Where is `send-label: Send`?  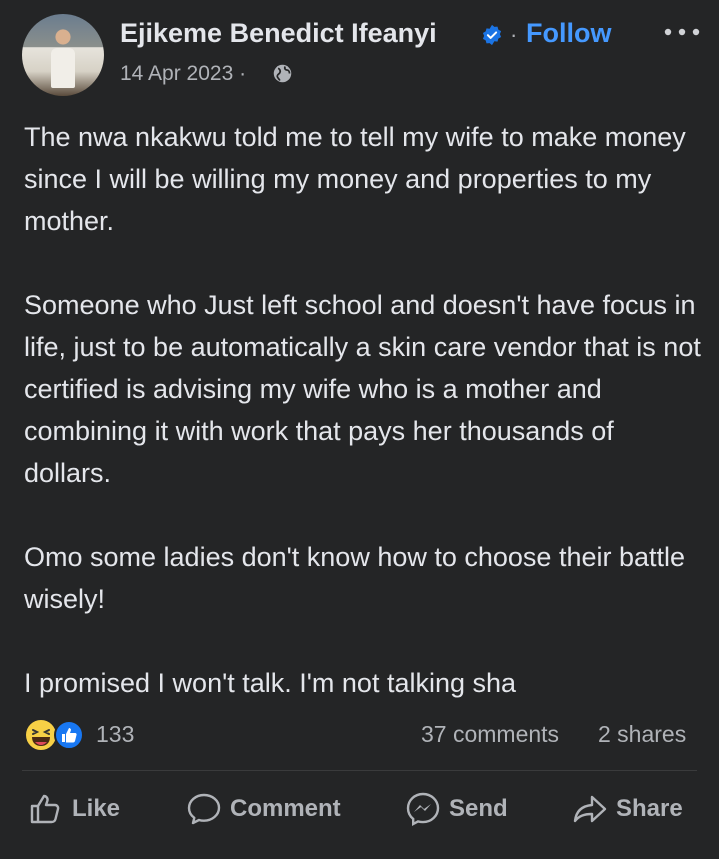
send-label: Send is located at coordinates (478, 808).